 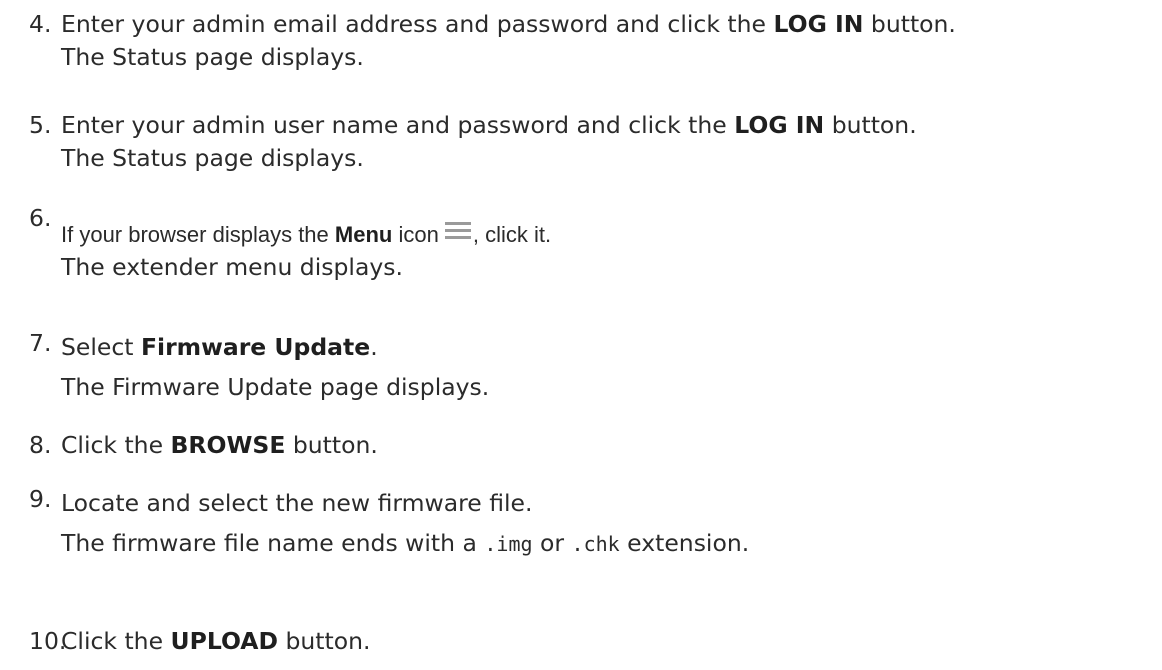 What do you see at coordinates (508, 544) in the screenshot?
I see `file-extension-img: .img` at bounding box center [508, 544].